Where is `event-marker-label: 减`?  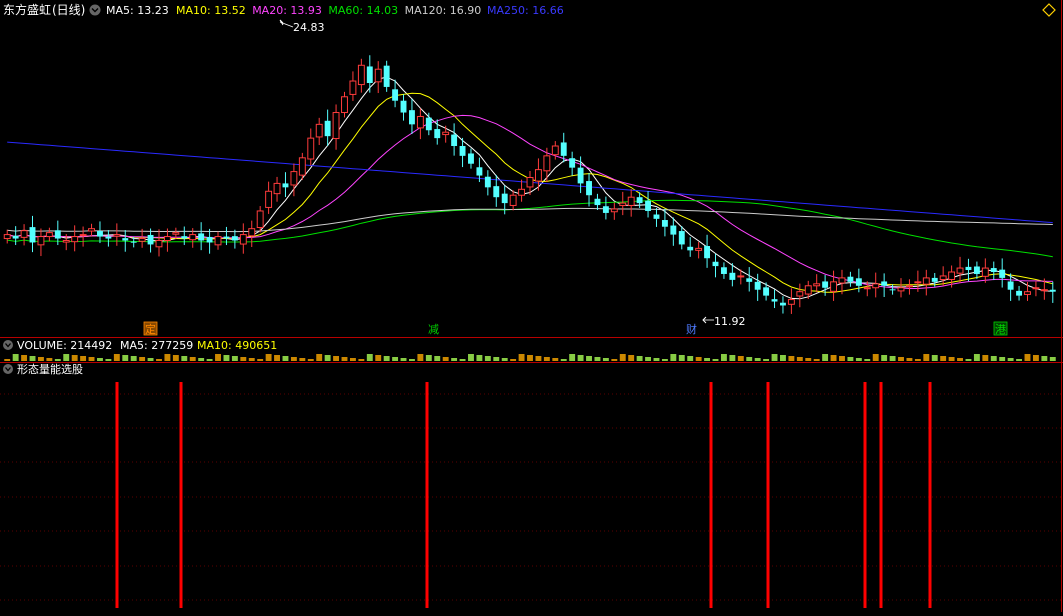
event-marker-label: 减 is located at coordinates (433, 329).